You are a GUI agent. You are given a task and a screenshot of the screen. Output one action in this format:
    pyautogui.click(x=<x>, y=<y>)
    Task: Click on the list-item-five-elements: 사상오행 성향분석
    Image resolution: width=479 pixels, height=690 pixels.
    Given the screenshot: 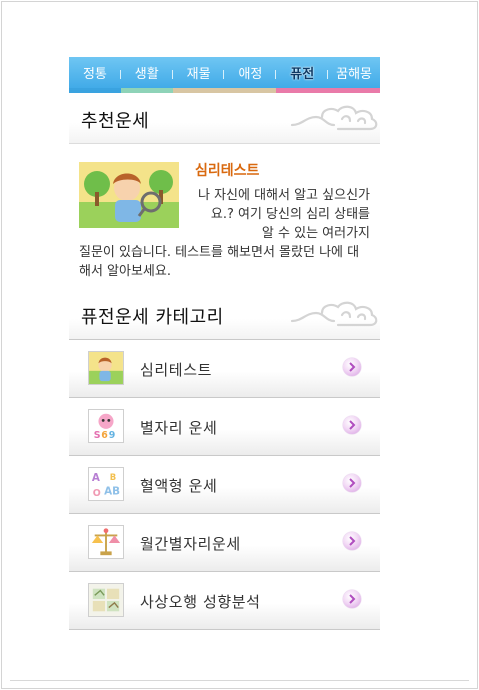 What is the action you would take?
    pyautogui.click(x=224, y=601)
    